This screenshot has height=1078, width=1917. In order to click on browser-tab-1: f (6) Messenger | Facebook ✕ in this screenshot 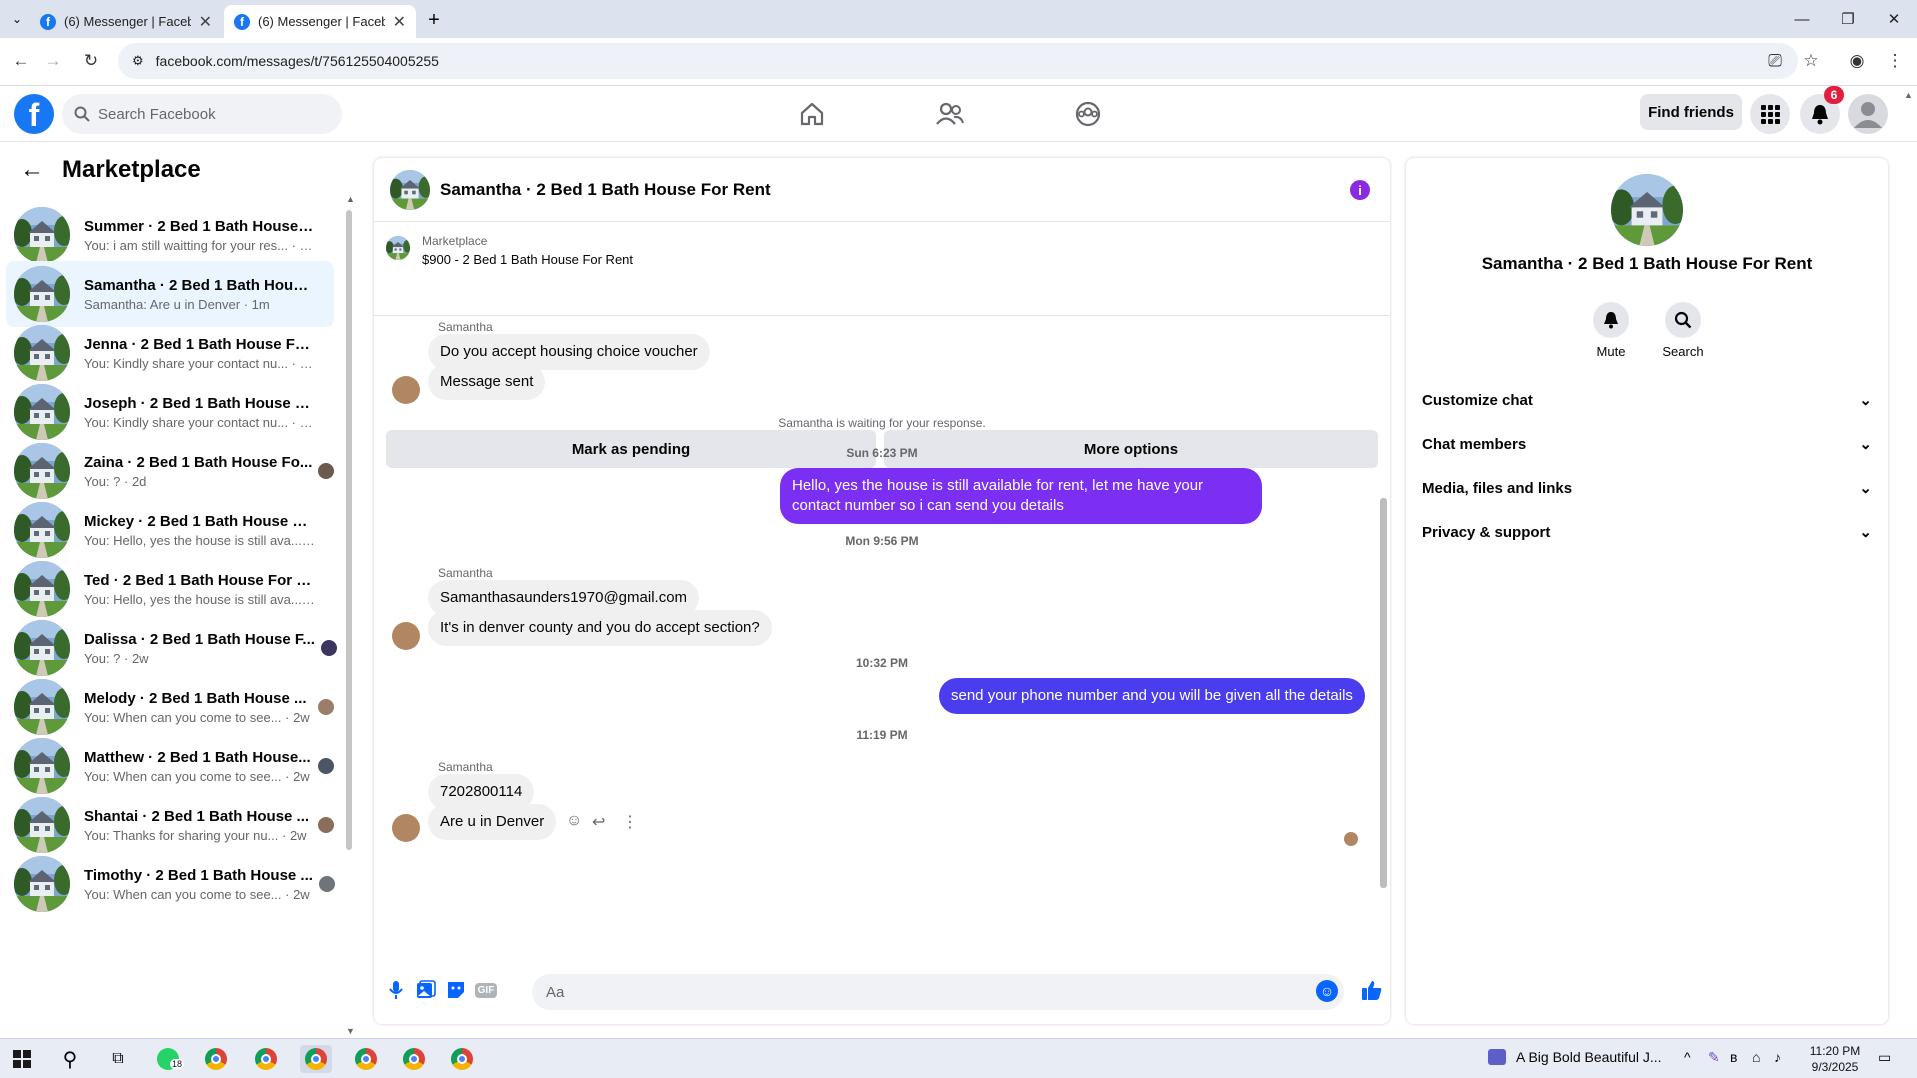, I will do `click(126, 21)`.